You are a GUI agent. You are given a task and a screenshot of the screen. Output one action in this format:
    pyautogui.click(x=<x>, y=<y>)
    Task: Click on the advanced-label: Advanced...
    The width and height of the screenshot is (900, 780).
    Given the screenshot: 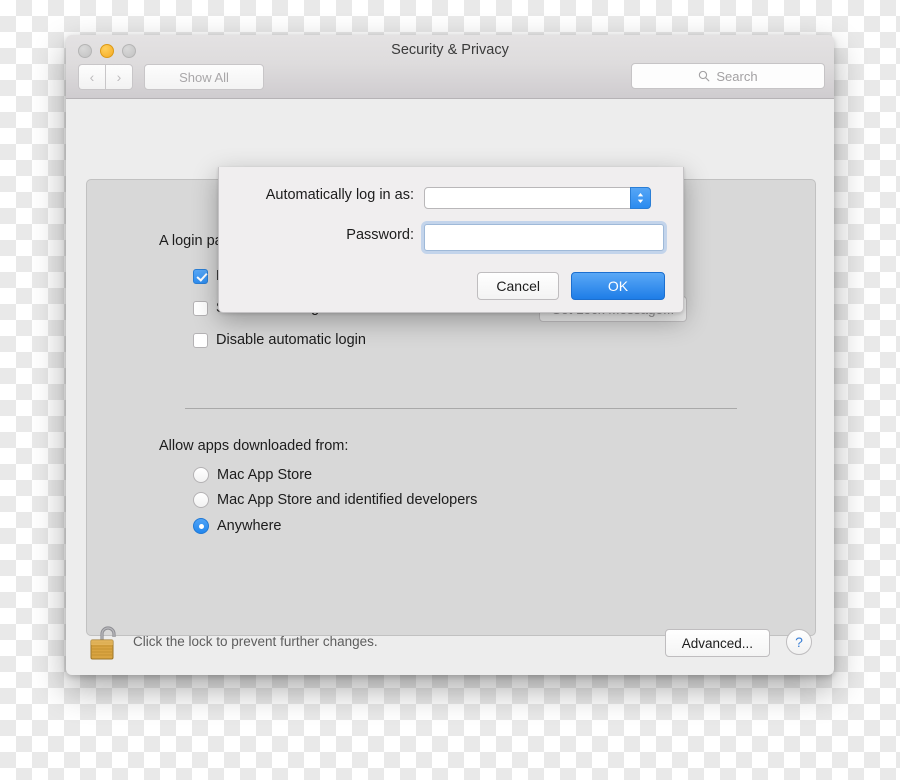 What is the action you would take?
    pyautogui.click(x=717, y=643)
    